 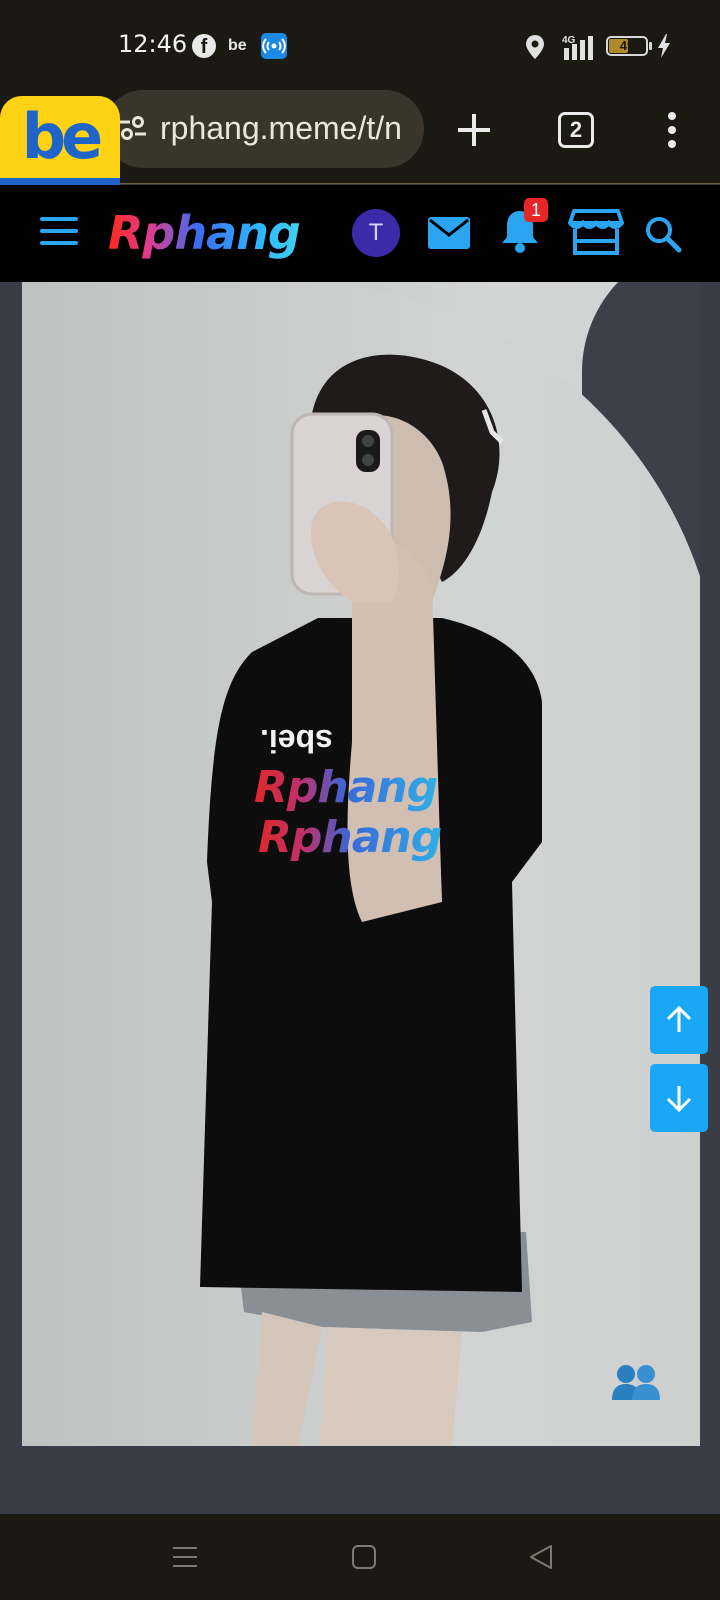 I want to click on battery-cap, so click(x=650, y=46).